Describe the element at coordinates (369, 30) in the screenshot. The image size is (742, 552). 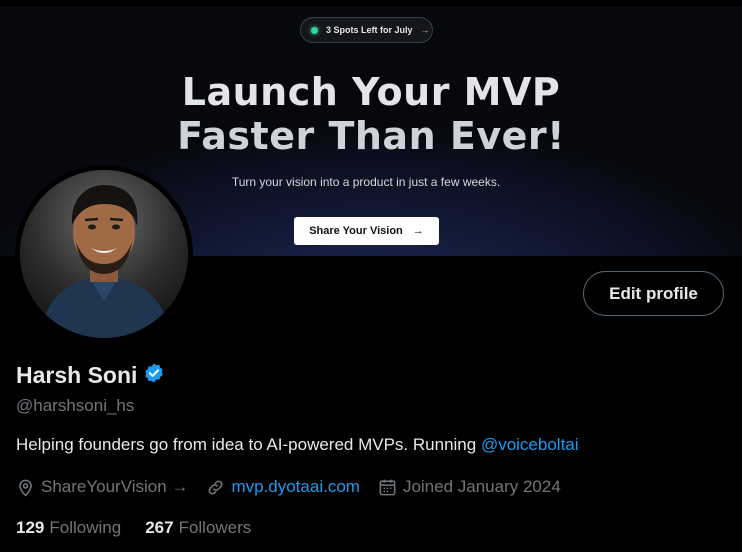
I see `pill-text: 3 Spots Left for July` at that location.